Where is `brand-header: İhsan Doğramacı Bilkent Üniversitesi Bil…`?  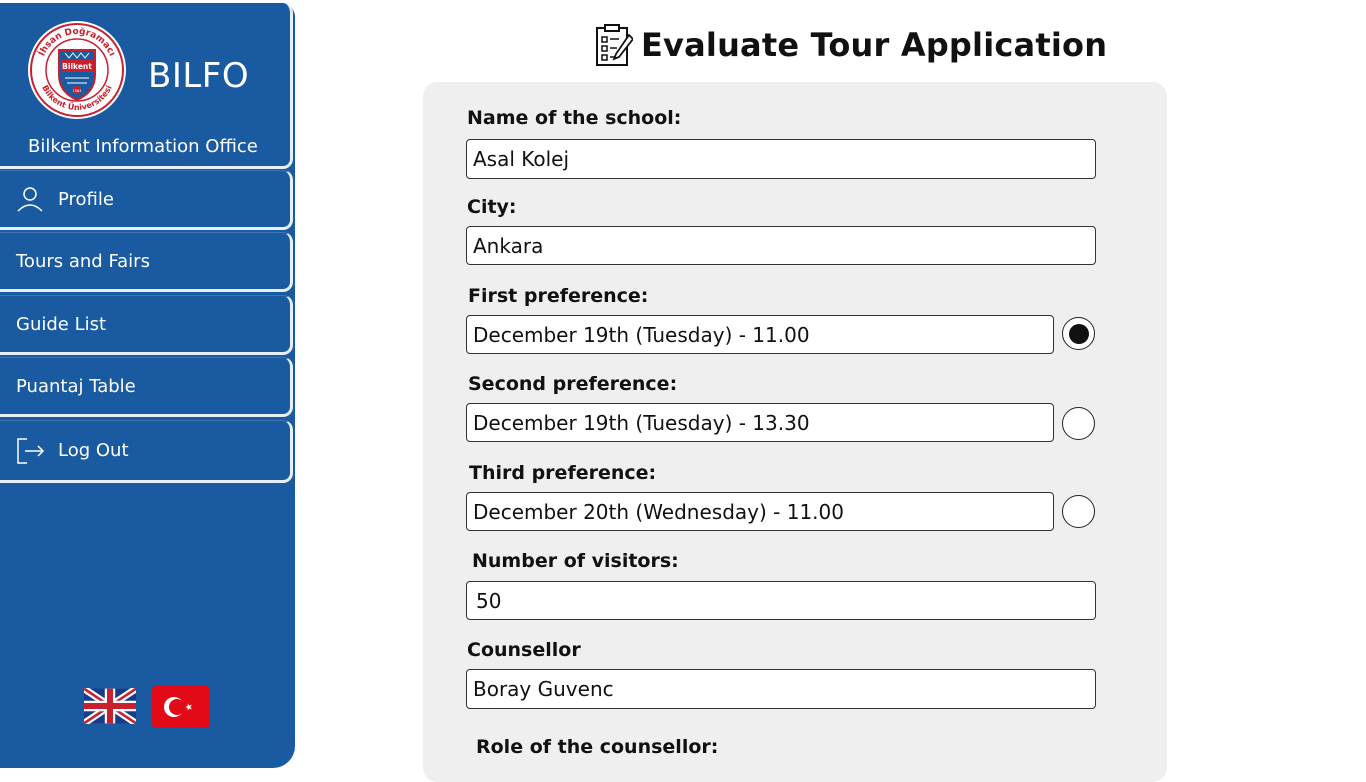
brand-header: İhsan Doğramacı Bilkent Üniversitesi Bil… is located at coordinates (146, 86).